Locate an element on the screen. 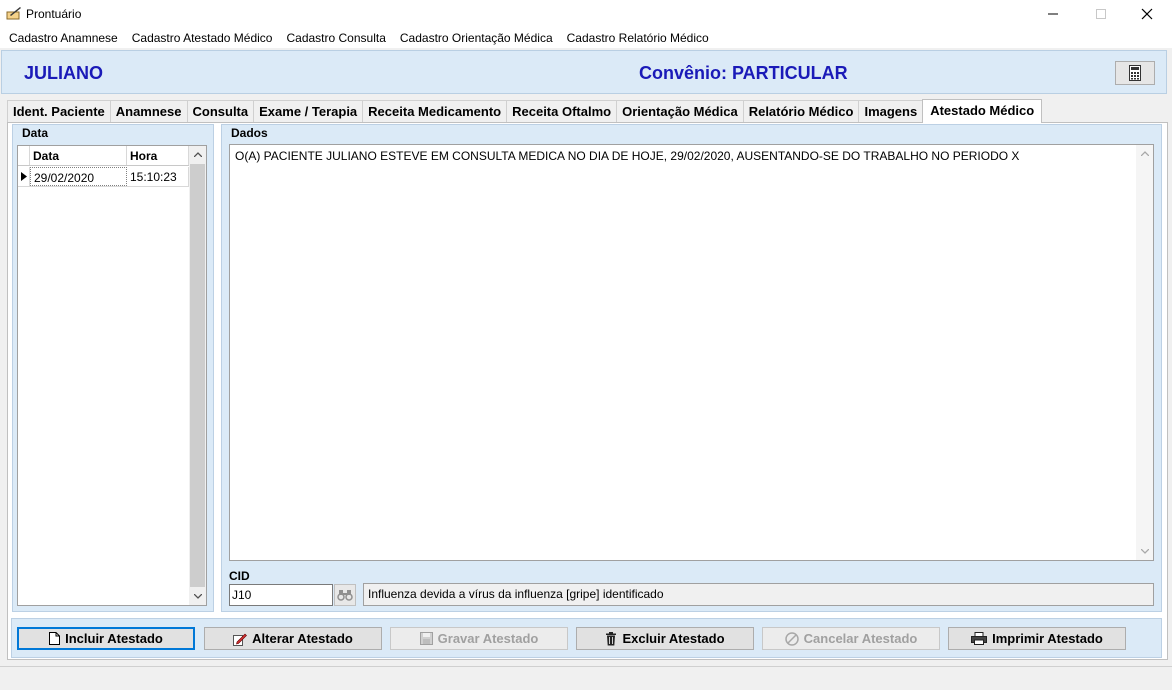 This screenshot has height=690, width=1172. cid-search-button is located at coordinates (345, 595).